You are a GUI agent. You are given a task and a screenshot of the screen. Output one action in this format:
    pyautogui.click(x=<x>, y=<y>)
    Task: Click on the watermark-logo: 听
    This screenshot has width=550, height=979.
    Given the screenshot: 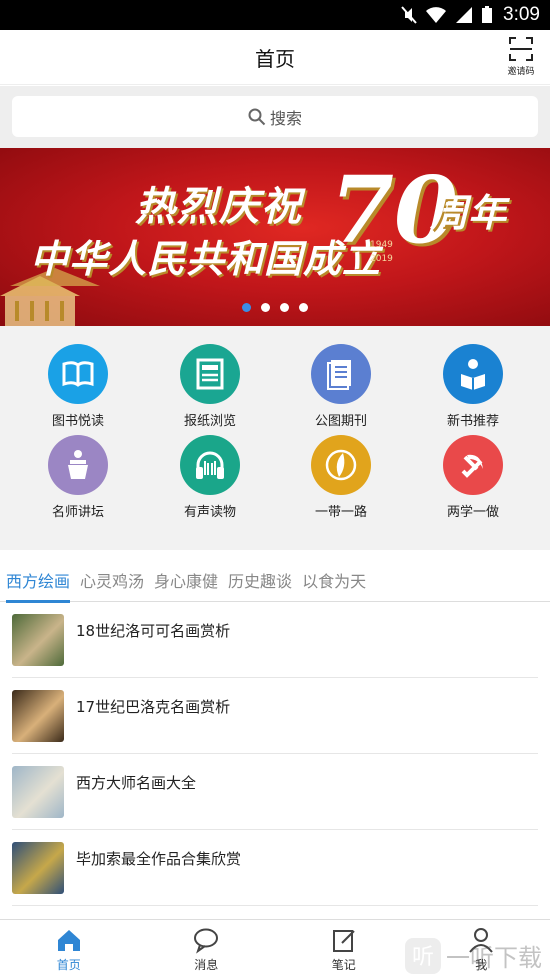 What is the action you would take?
    pyautogui.click(x=423, y=955)
    